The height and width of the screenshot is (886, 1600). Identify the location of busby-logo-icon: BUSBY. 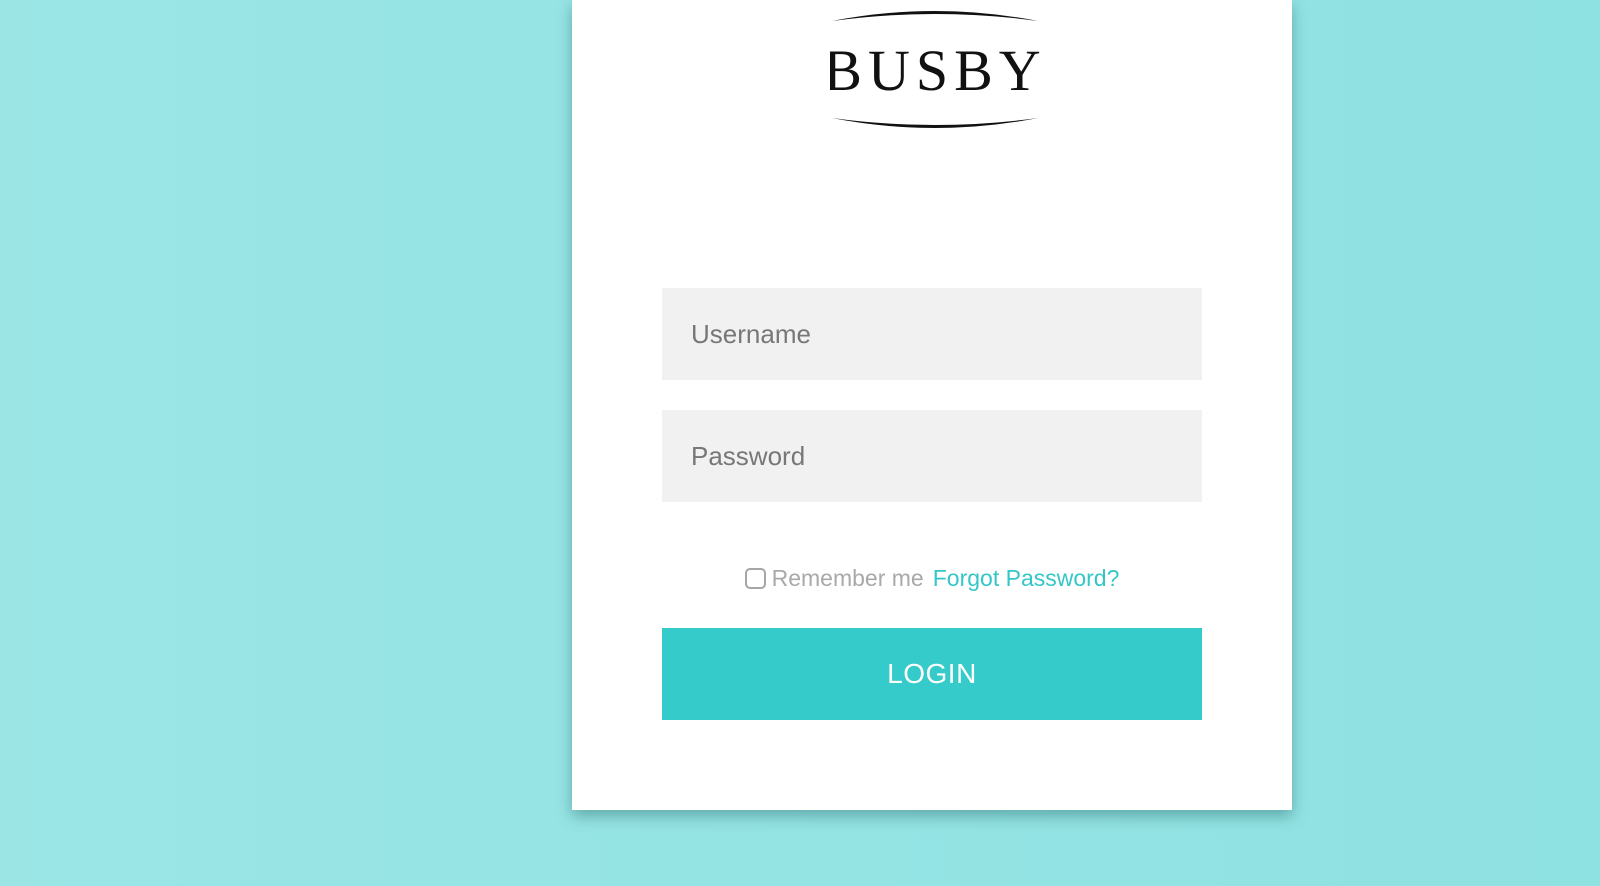
(935, 69).